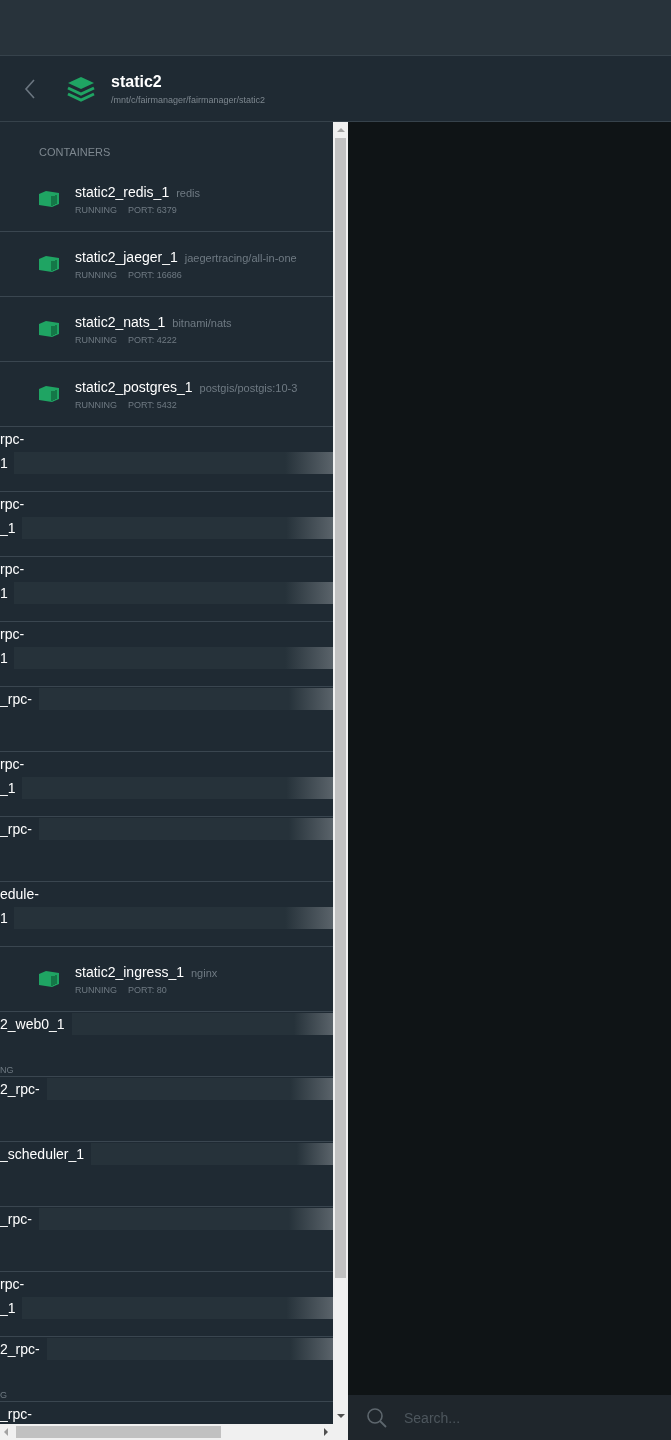 Image resolution: width=671 pixels, height=1440 pixels. I want to click on container-row: static2_ingress_1 nginx RUNNING PORT: 80, so click(166, 979).